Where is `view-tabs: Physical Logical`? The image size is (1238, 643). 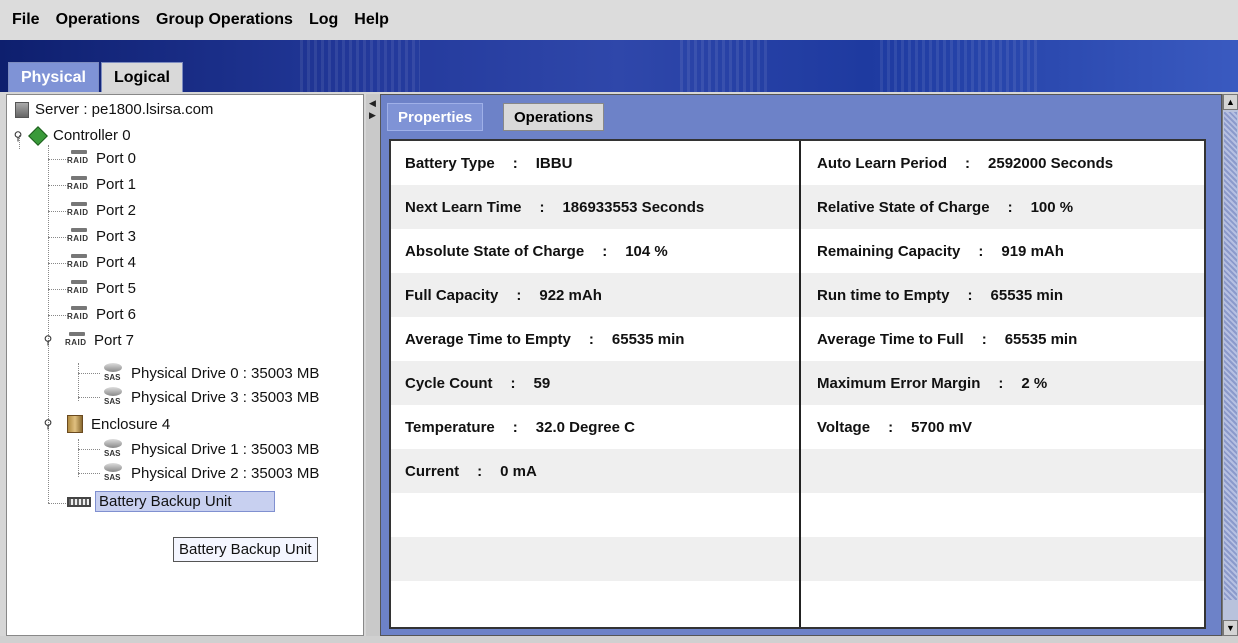
view-tabs: Physical Logical is located at coordinates (96, 77).